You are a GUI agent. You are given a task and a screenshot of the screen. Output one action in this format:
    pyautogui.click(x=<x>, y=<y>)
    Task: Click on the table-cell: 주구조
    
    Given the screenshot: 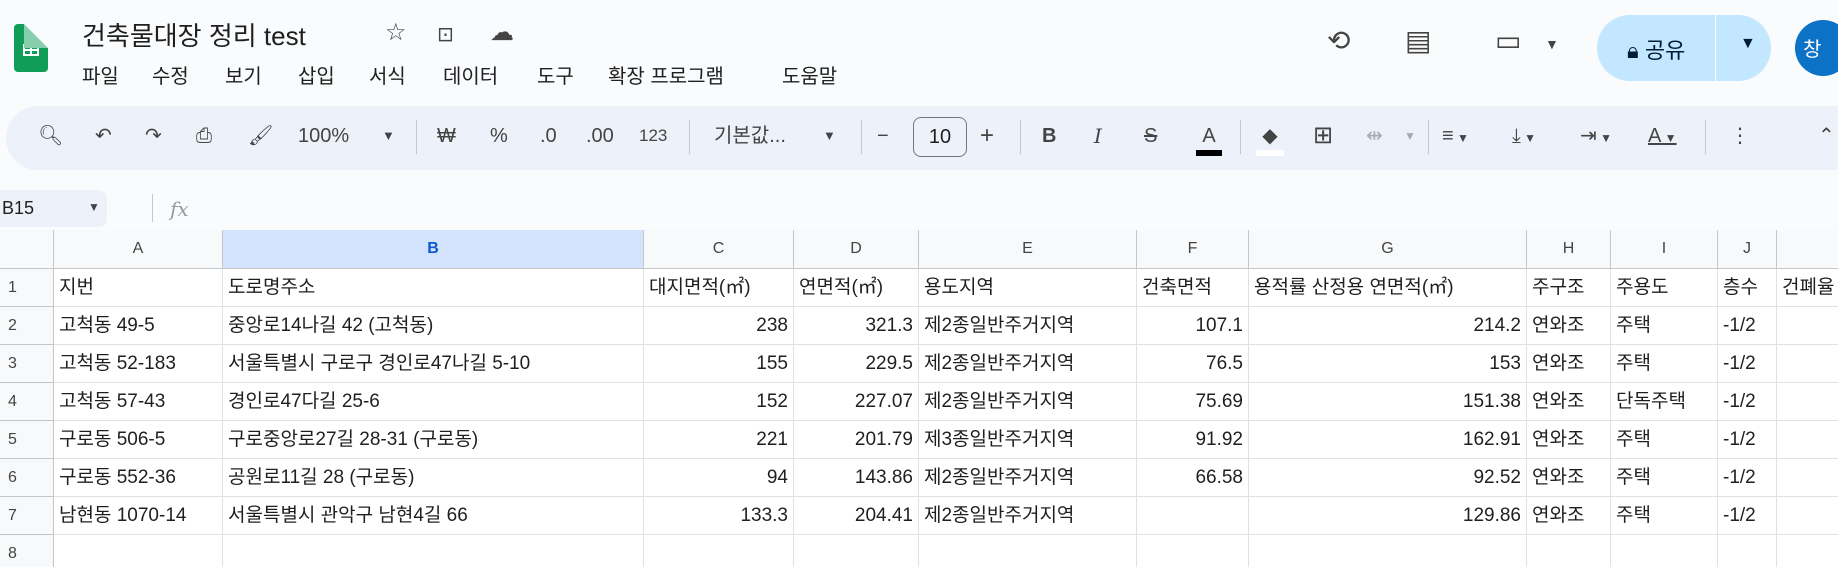 What is the action you would take?
    pyautogui.click(x=1569, y=288)
    